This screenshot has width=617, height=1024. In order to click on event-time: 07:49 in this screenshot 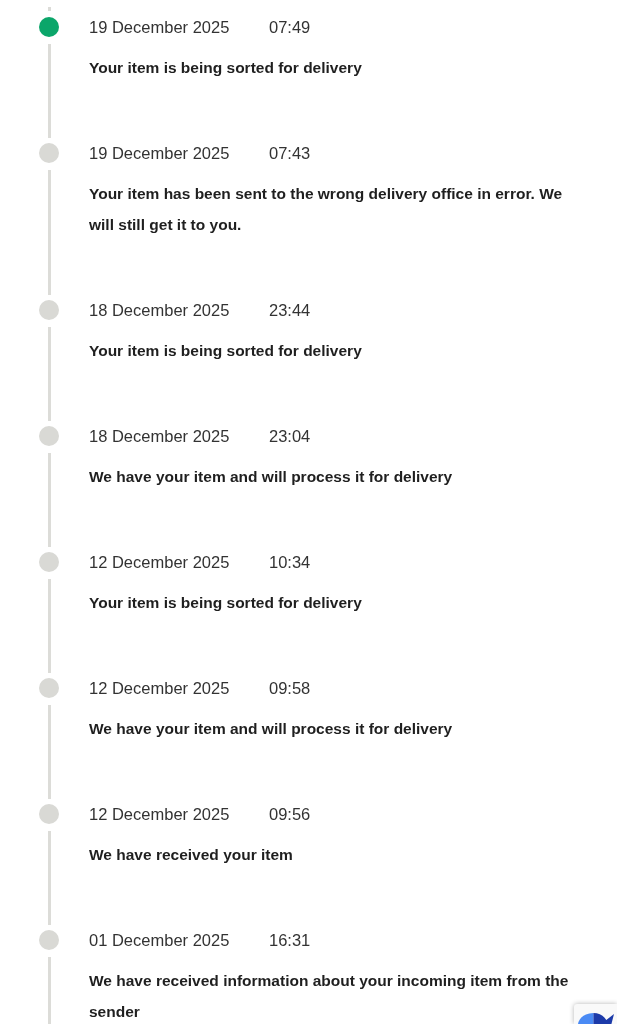, I will do `click(290, 27)`.